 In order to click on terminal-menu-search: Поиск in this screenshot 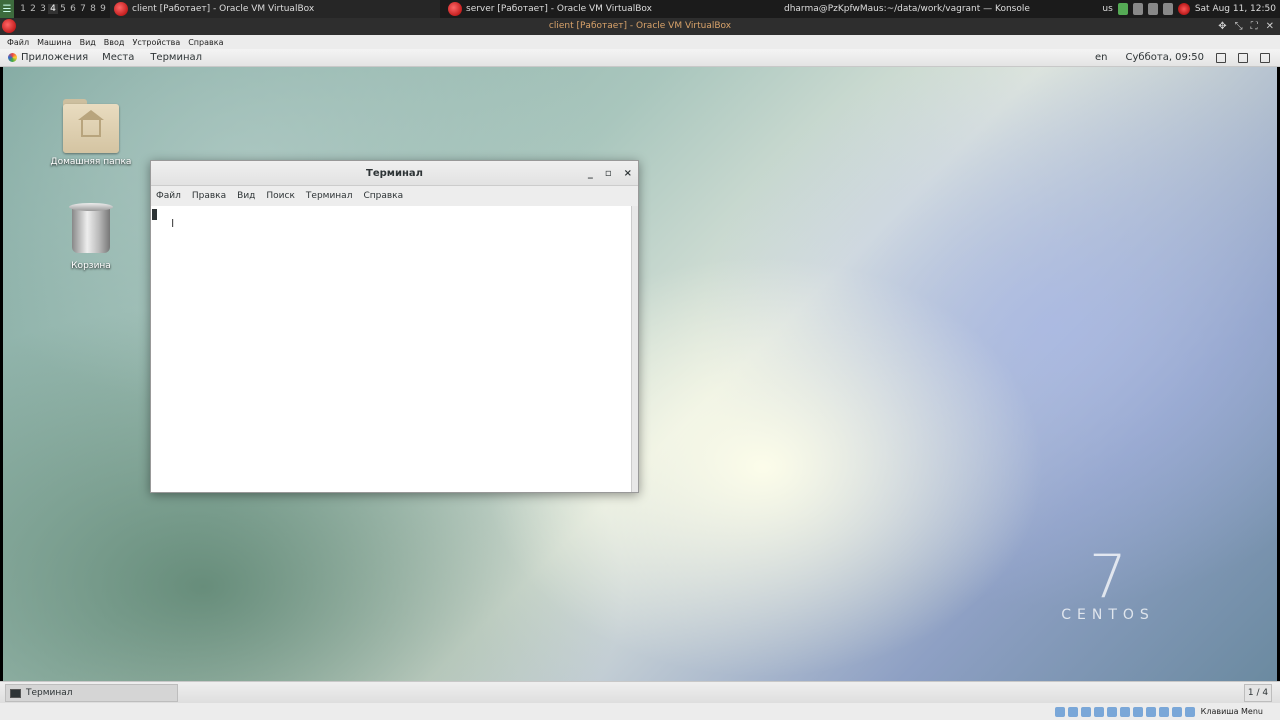, I will do `click(280, 196)`.